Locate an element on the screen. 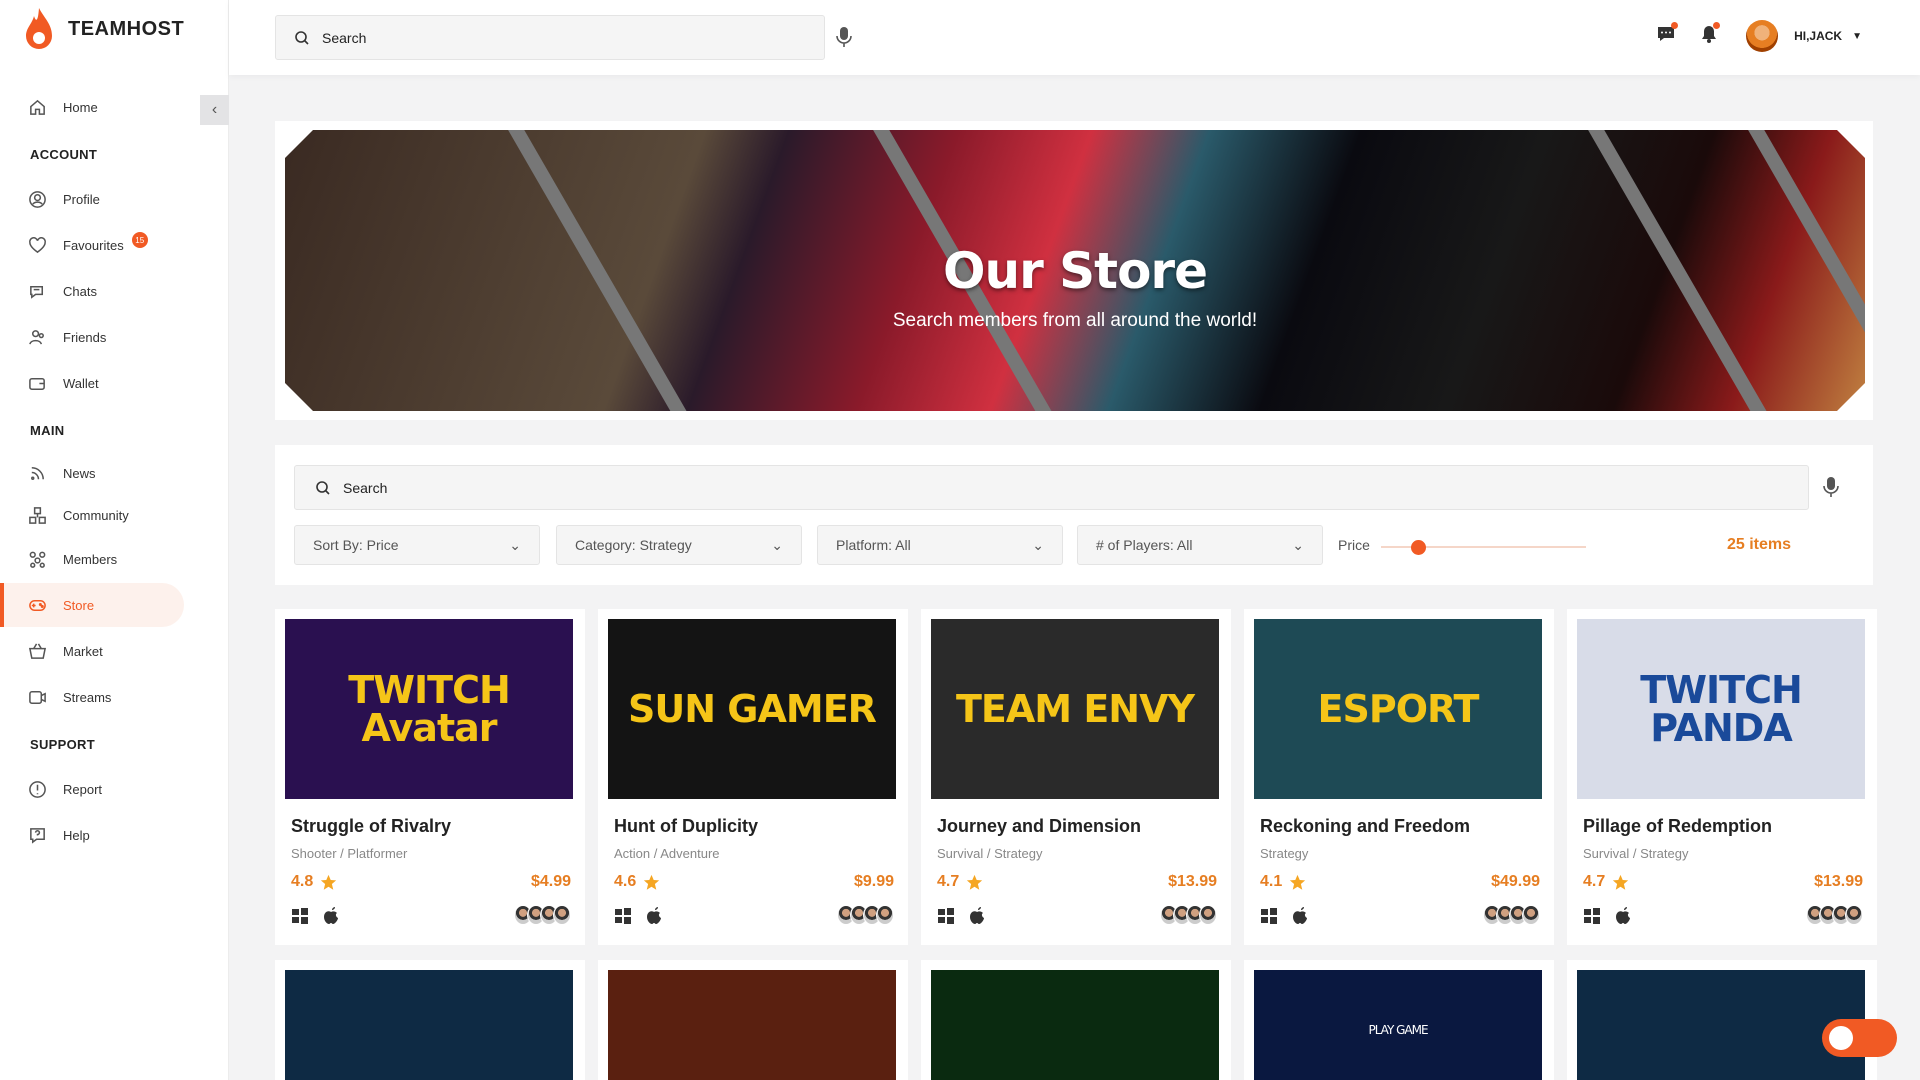 The width and height of the screenshot is (1920, 1080). top-search-input: Search is located at coordinates (550, 37).